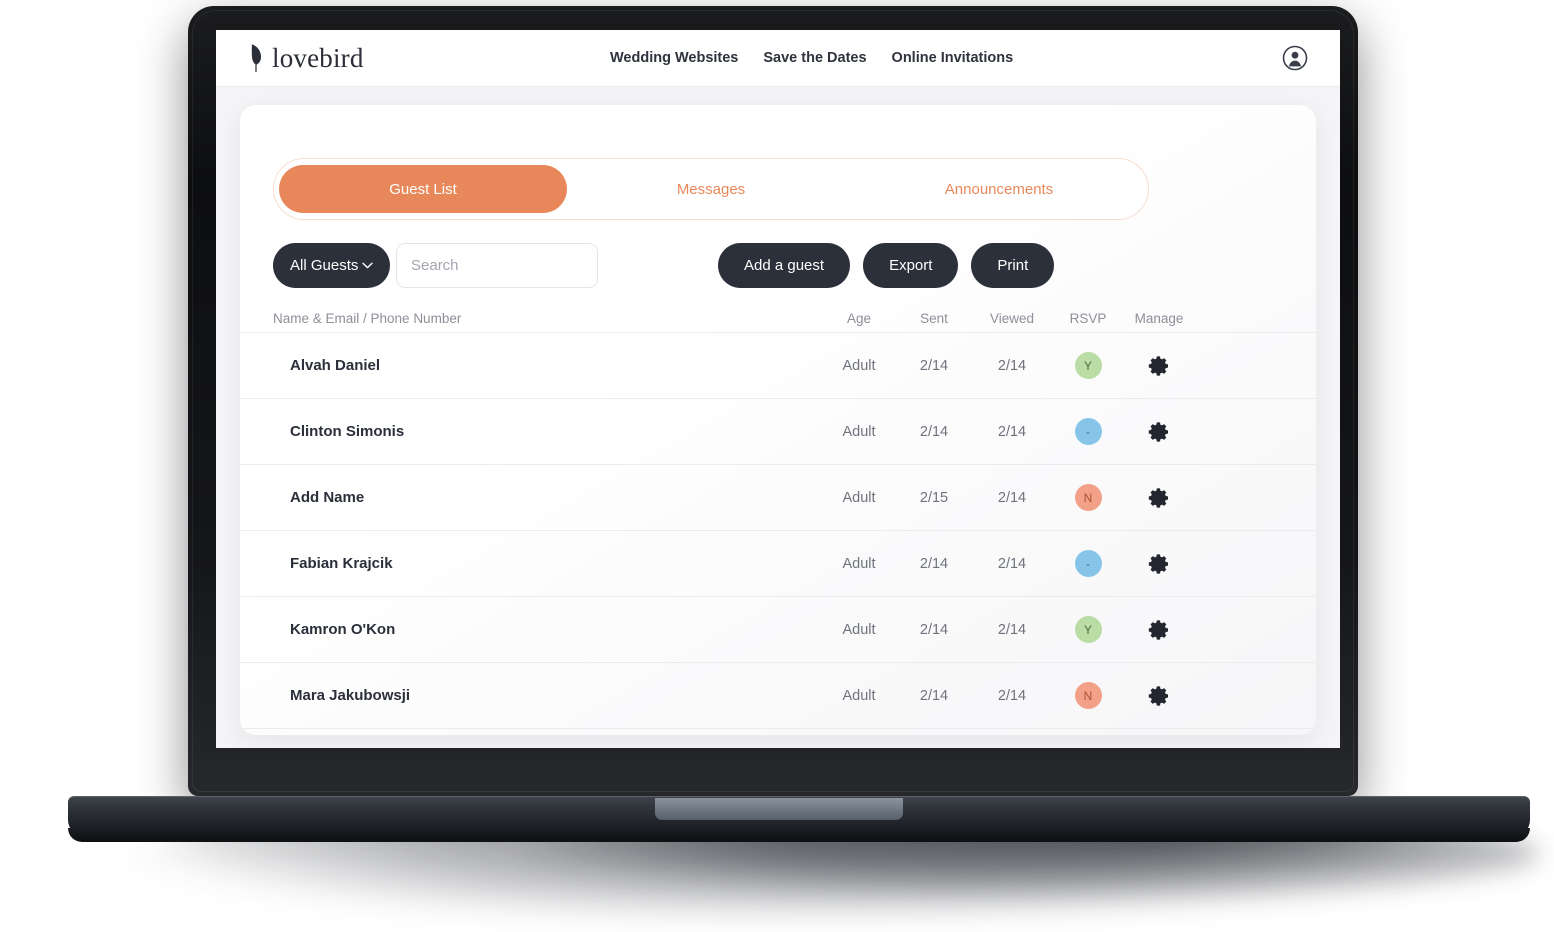  What do you see at coordinates (953, 58) in the screenshot?
I see `nav-link-online-invitations: Online Invitations` at bounding box center [953, 58].